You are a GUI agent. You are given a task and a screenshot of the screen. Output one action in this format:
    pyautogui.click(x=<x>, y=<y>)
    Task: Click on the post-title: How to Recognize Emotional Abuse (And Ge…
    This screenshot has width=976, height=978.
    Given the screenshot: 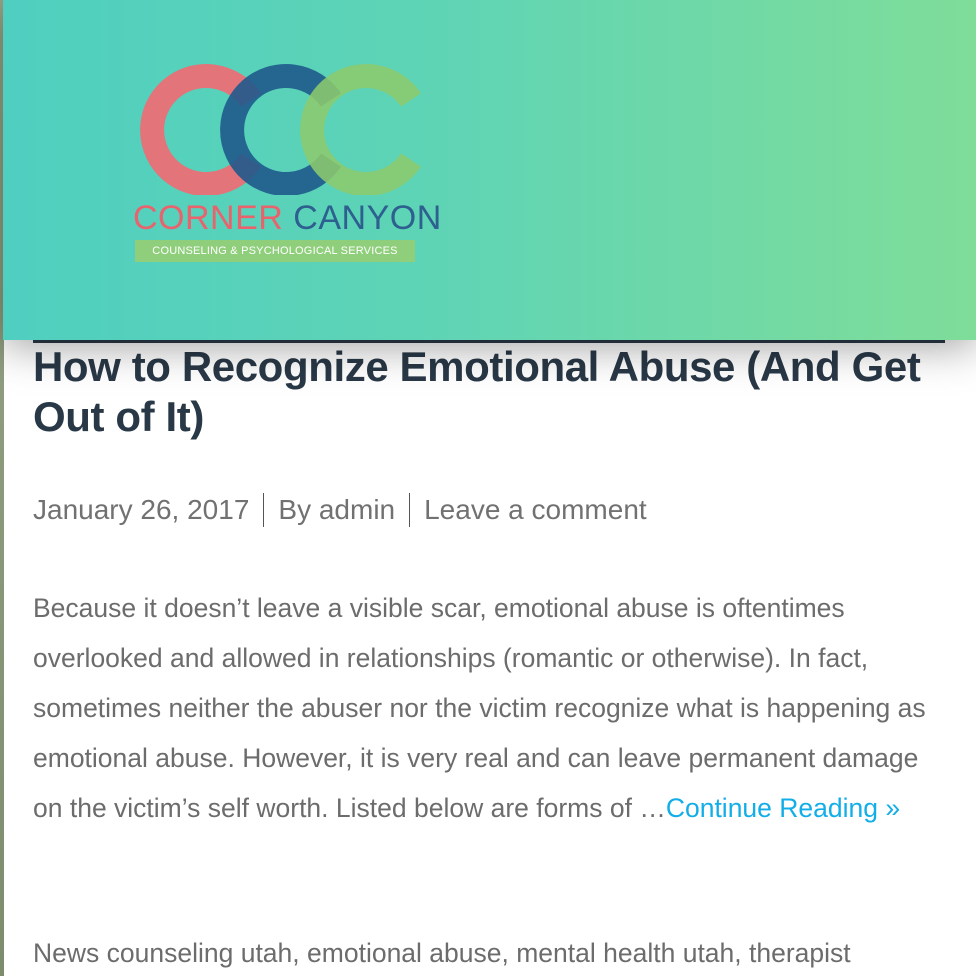 What is the action you would take?
    pyautogui.click(x=493, y=392)
    